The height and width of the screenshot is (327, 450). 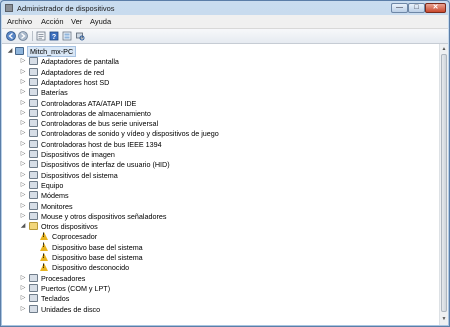 I want to click on tree-category: ▷ Puertos (COM y LPT), so click(x=217, y=288).